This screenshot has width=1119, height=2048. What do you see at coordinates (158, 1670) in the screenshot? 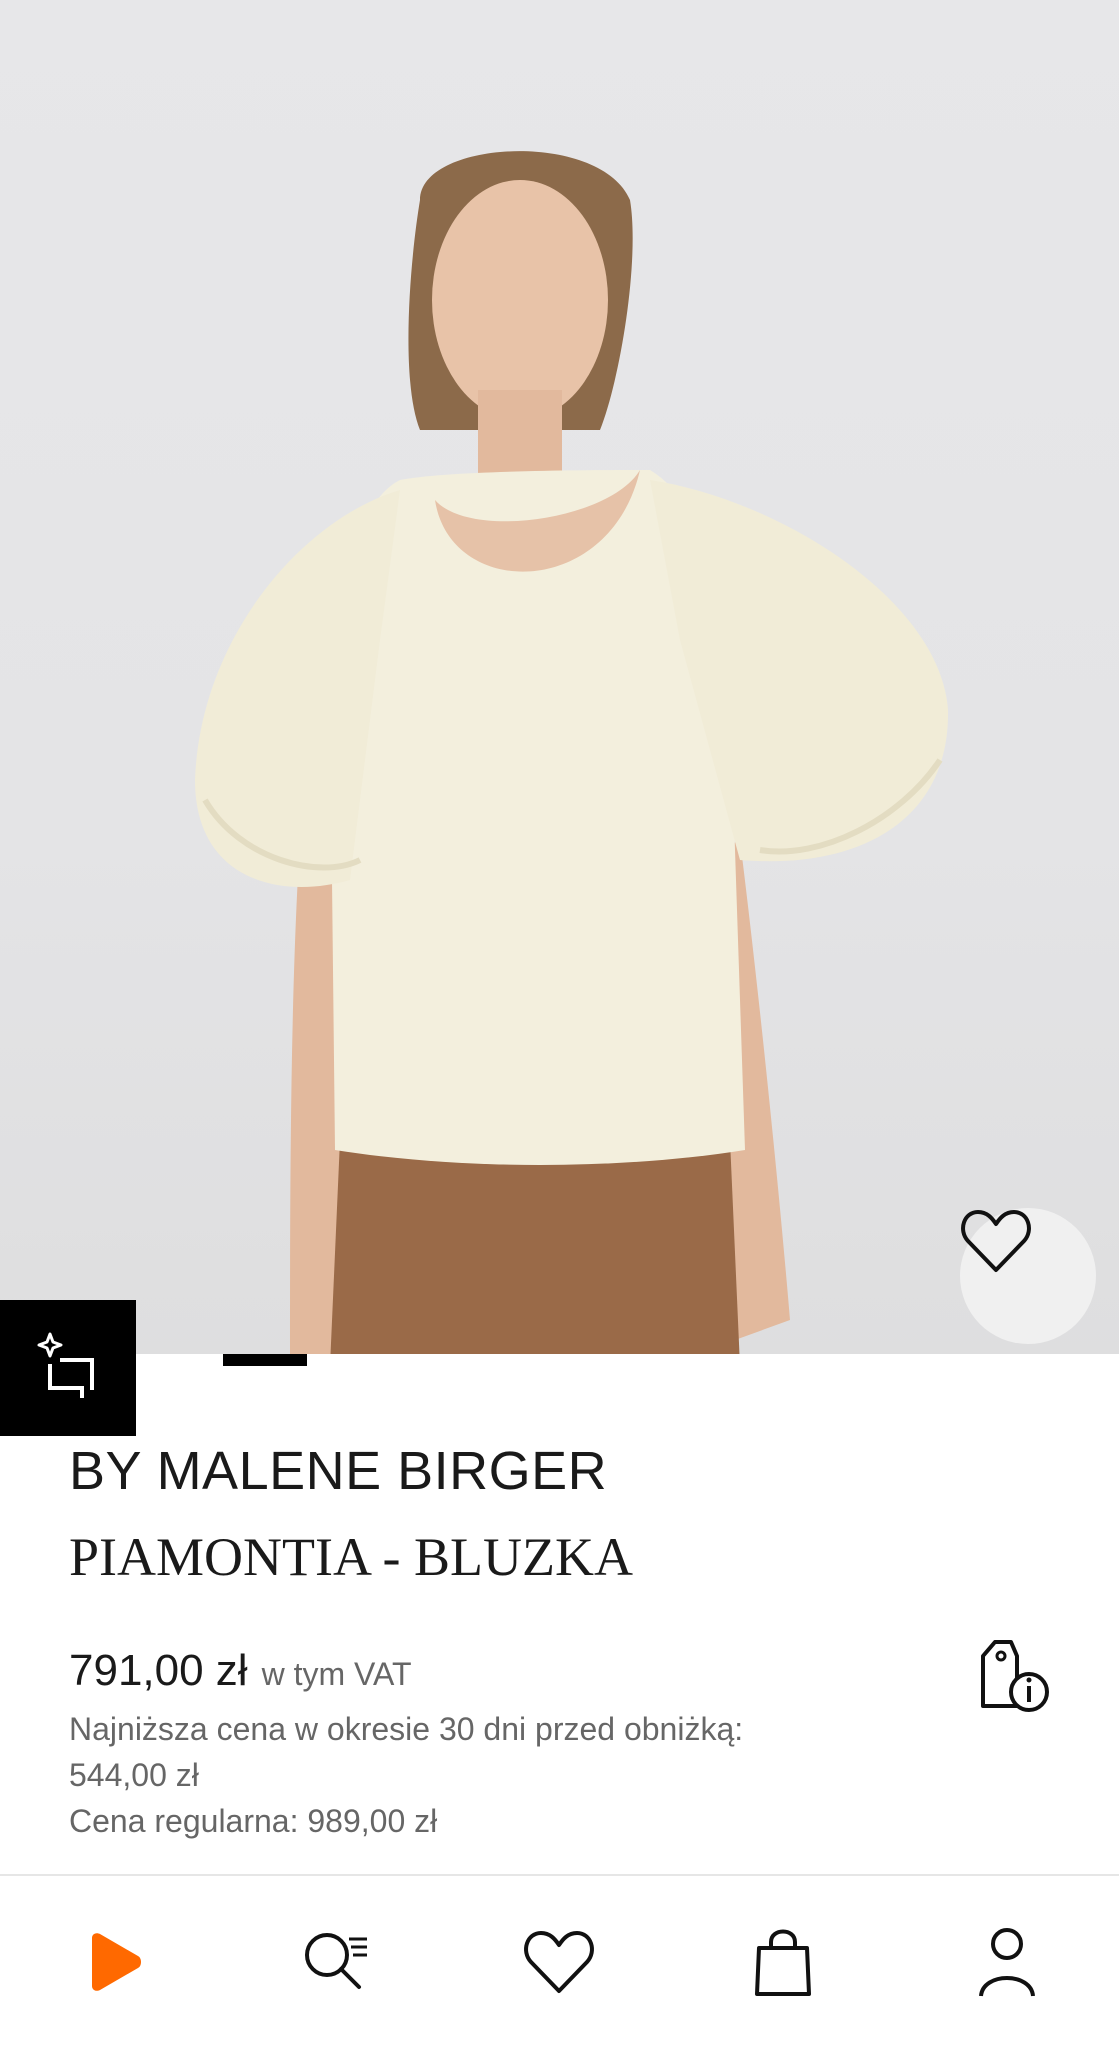
I see `current-price: 791,00 zł` at bounding box center [158, 1670].